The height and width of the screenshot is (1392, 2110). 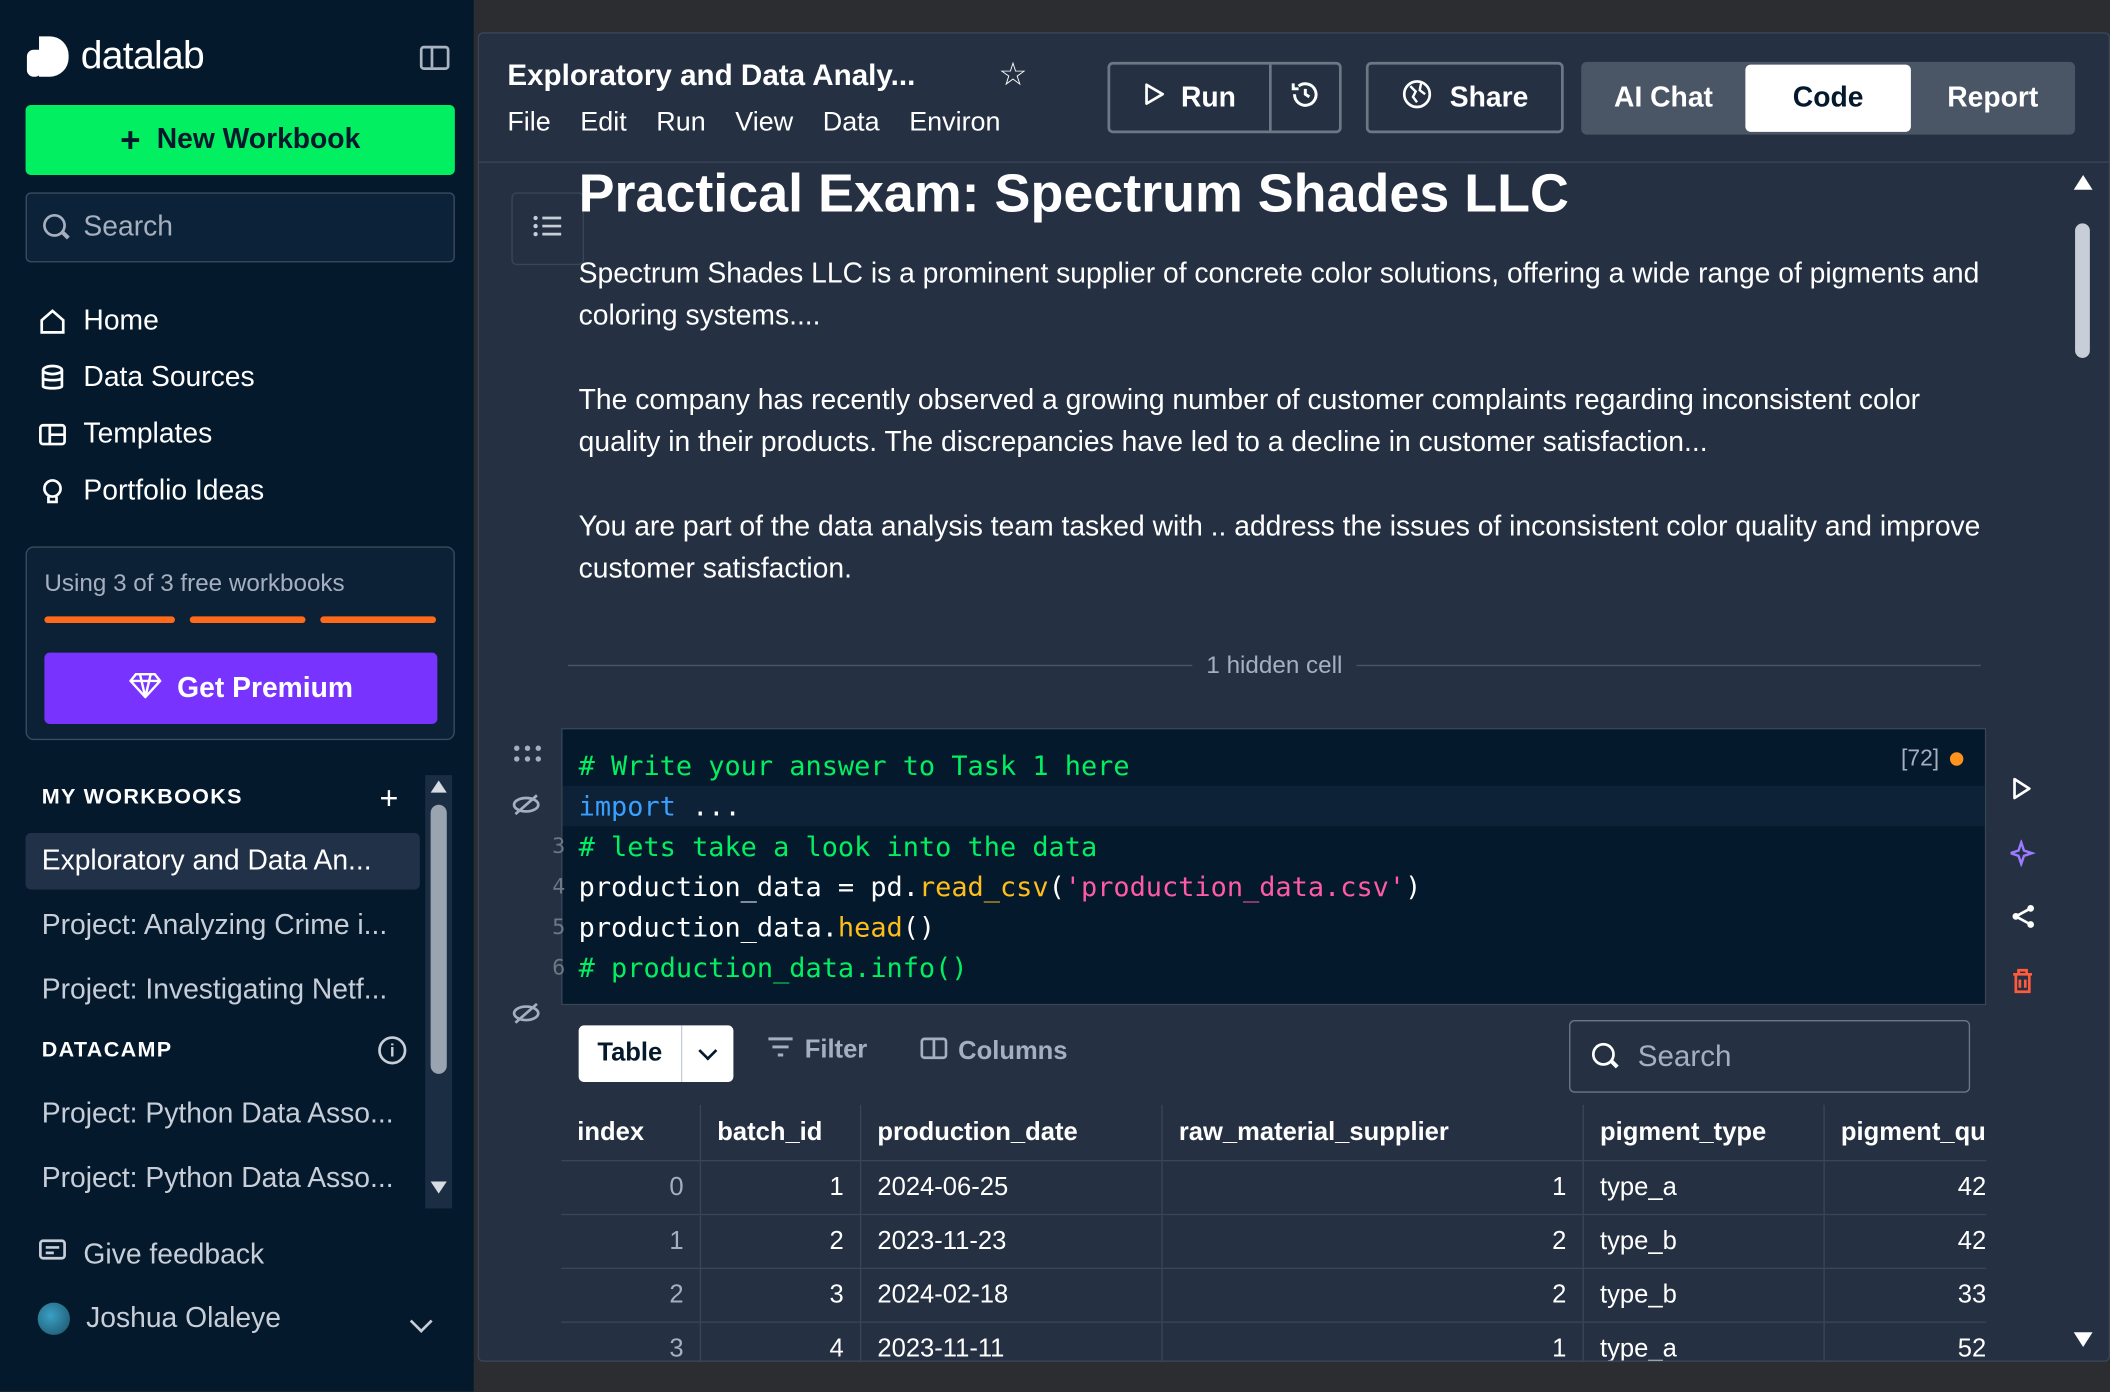 What do you see at coordinates (142, 797) in the screenshot?
I see `my-workbooks-heading: MY WORKBOOKS` at bounding box center [142, 797].